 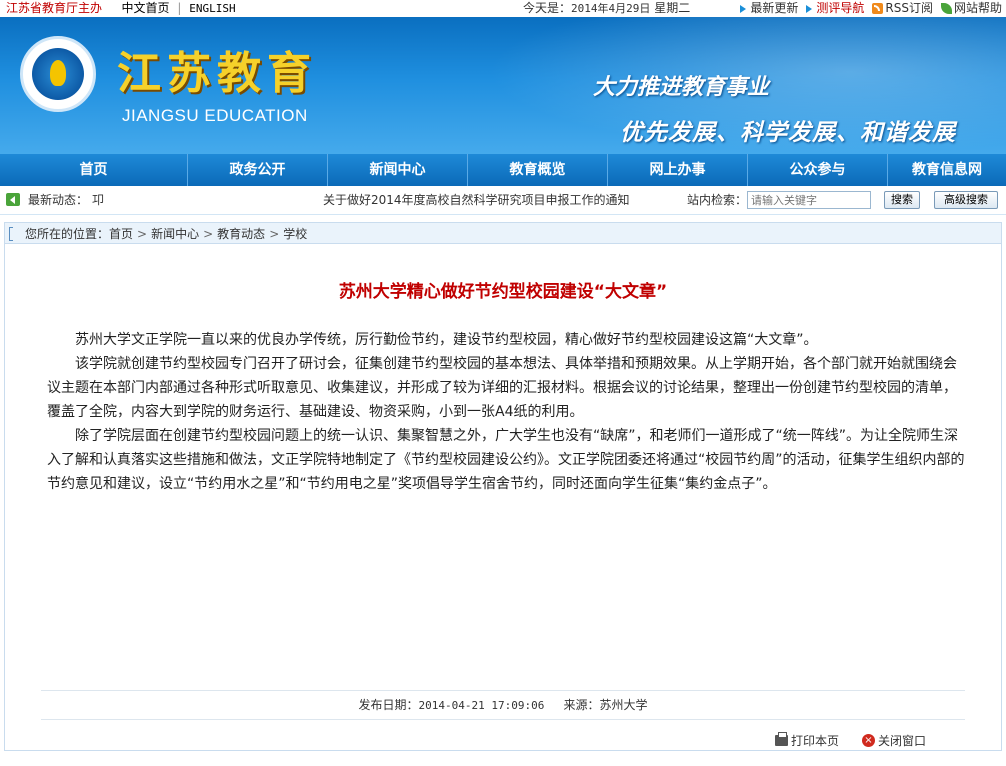 What do you see at coordinates (781, 739) in the screenshot?
I see `printer-icon` at bounding box center [781, 739].